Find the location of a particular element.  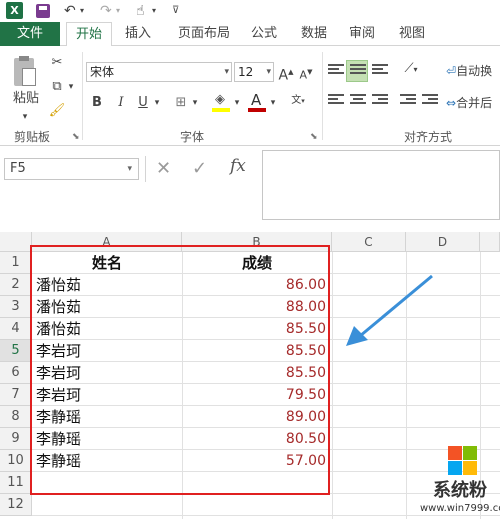

paste-button: 粘贴 is located at coordinates (26, 99).